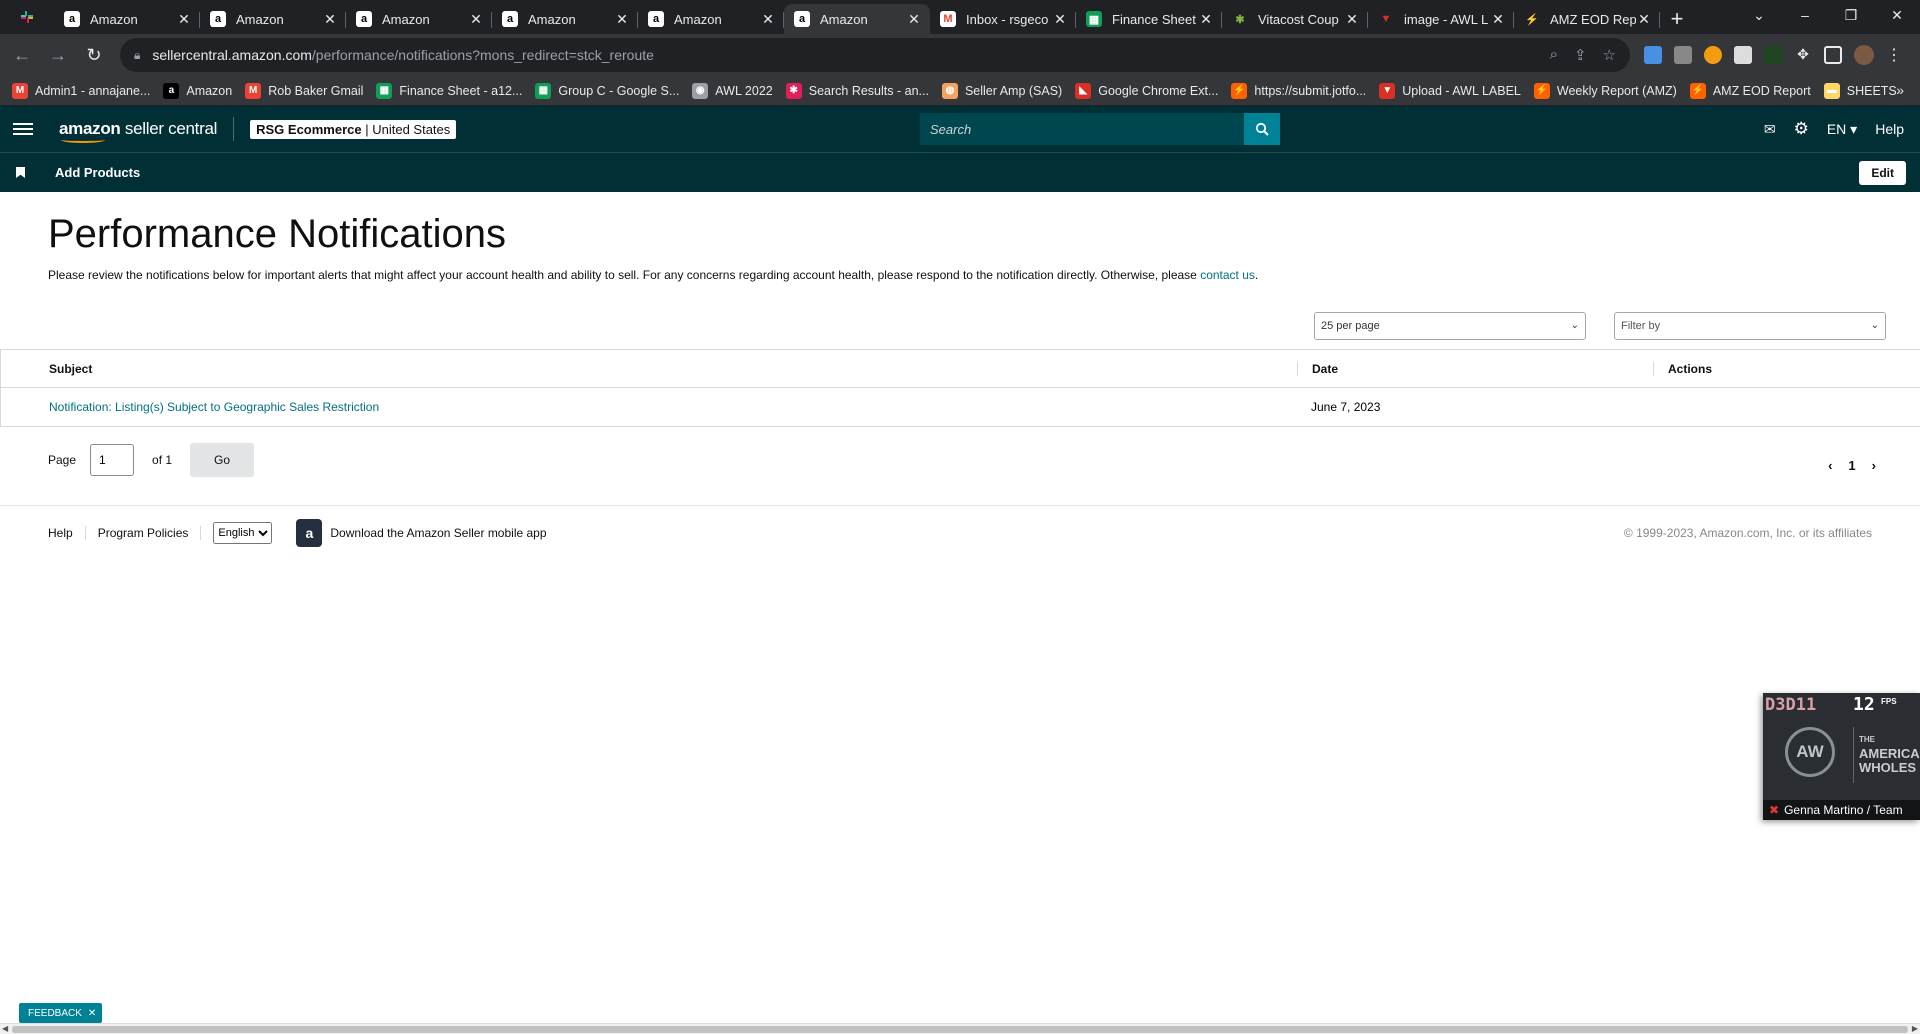 The width and height of the screenshot is (1920, 1034). Describe the element at coordinates (1851, 15) in the screenshot. I see `restore-button: ❐` at that location.